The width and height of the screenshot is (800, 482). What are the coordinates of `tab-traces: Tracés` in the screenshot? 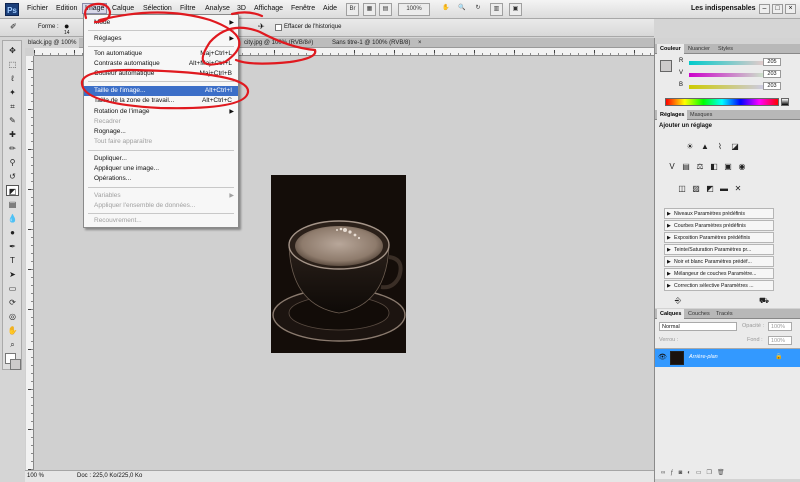 It's located at (724, 314).